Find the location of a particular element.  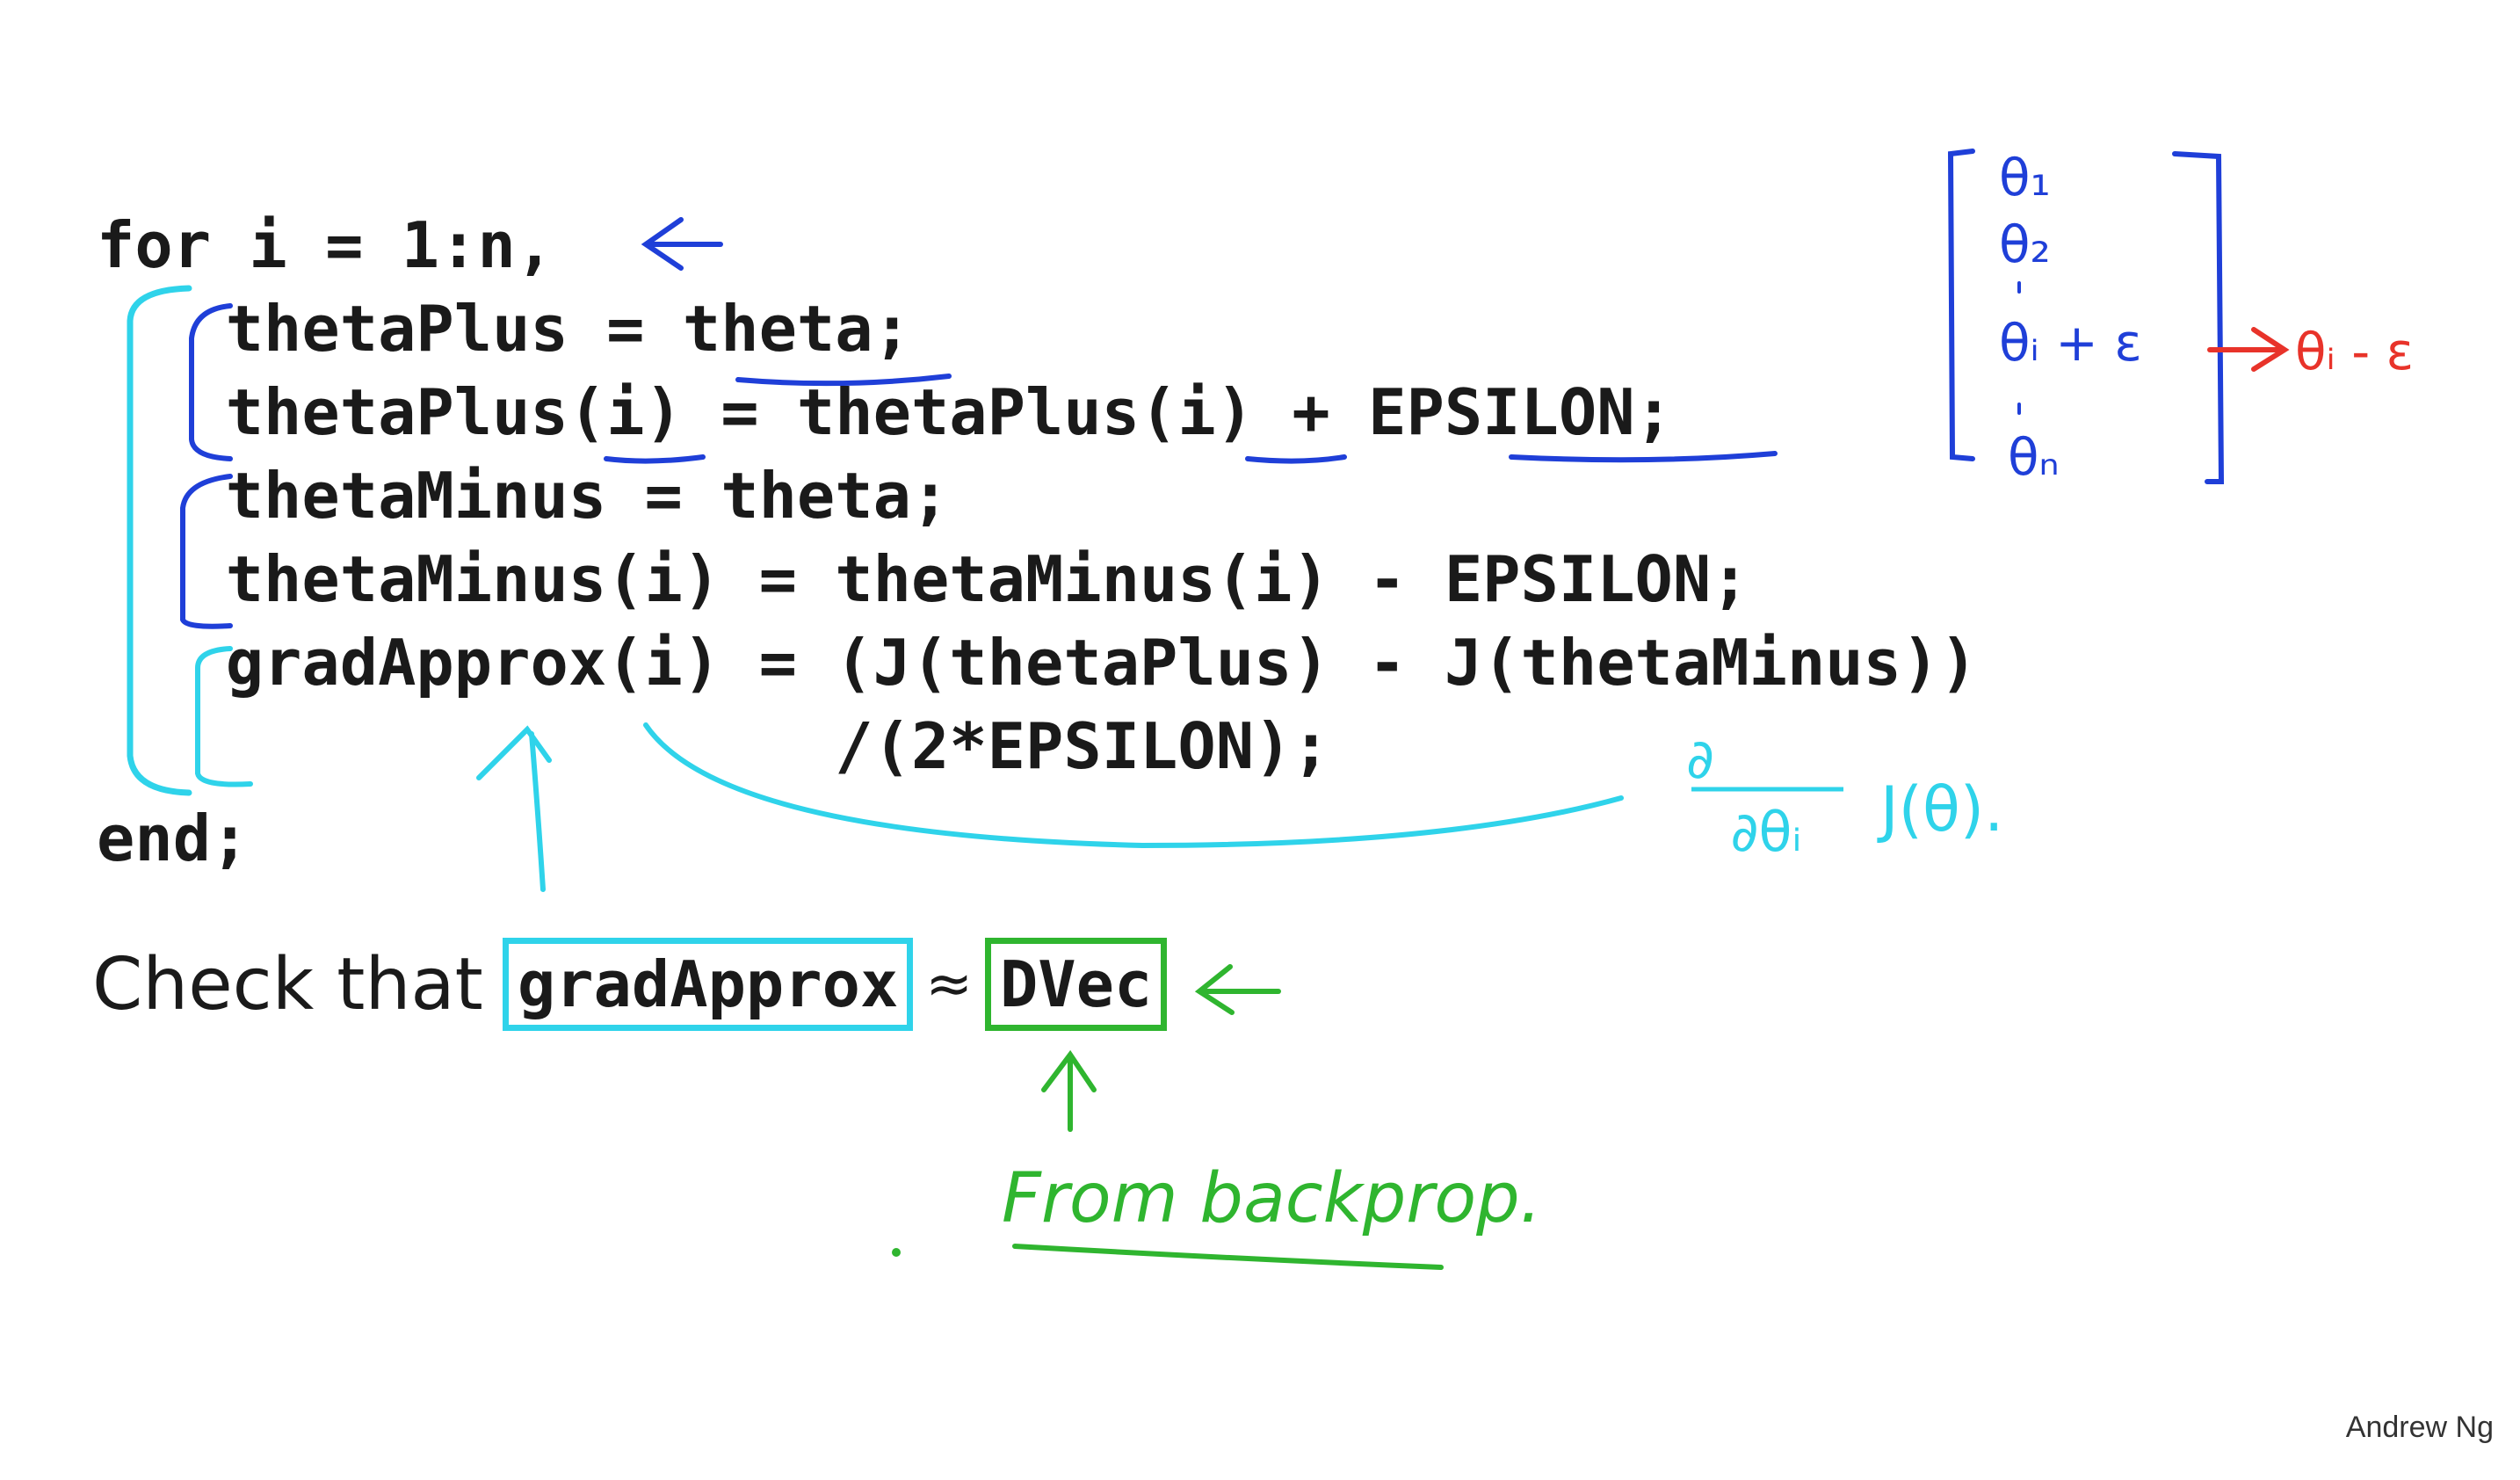

theta-n-entry: θₙ is located at coordinates (2034, 457).